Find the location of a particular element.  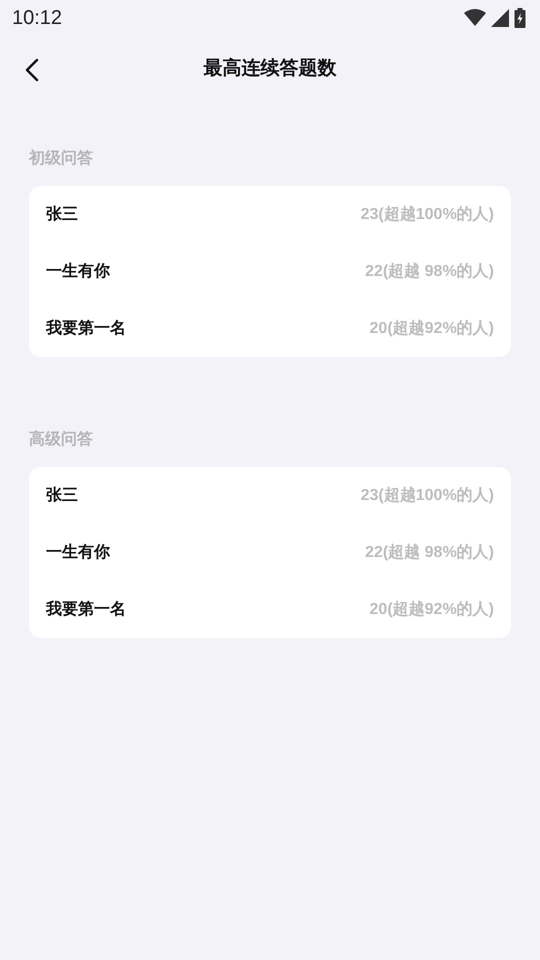

battery-icon is located at coordinates (520, 18).